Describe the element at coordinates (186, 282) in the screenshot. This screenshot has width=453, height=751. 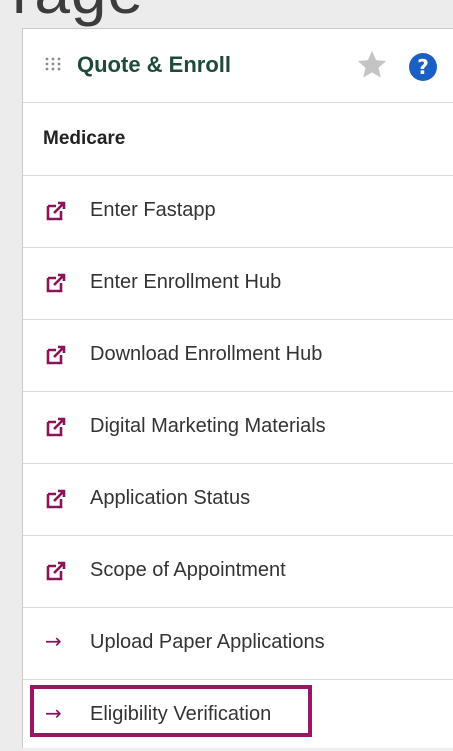
I see `menu-item-label: Enter Enrollment Hub` at that location.